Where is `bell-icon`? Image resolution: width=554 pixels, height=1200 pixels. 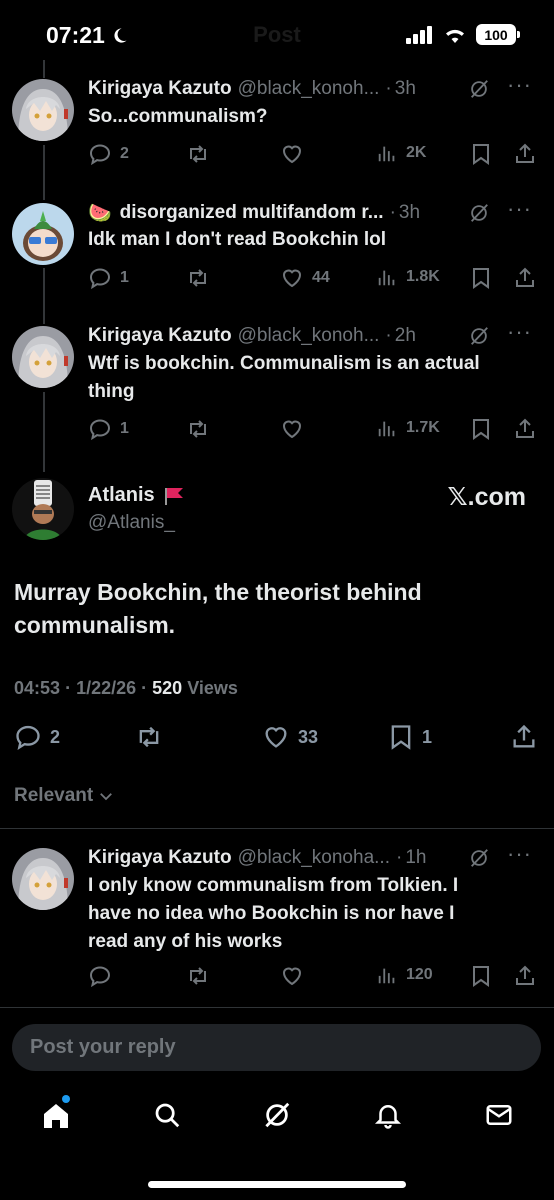 bell-icon is located at coordinates (388, 1117).